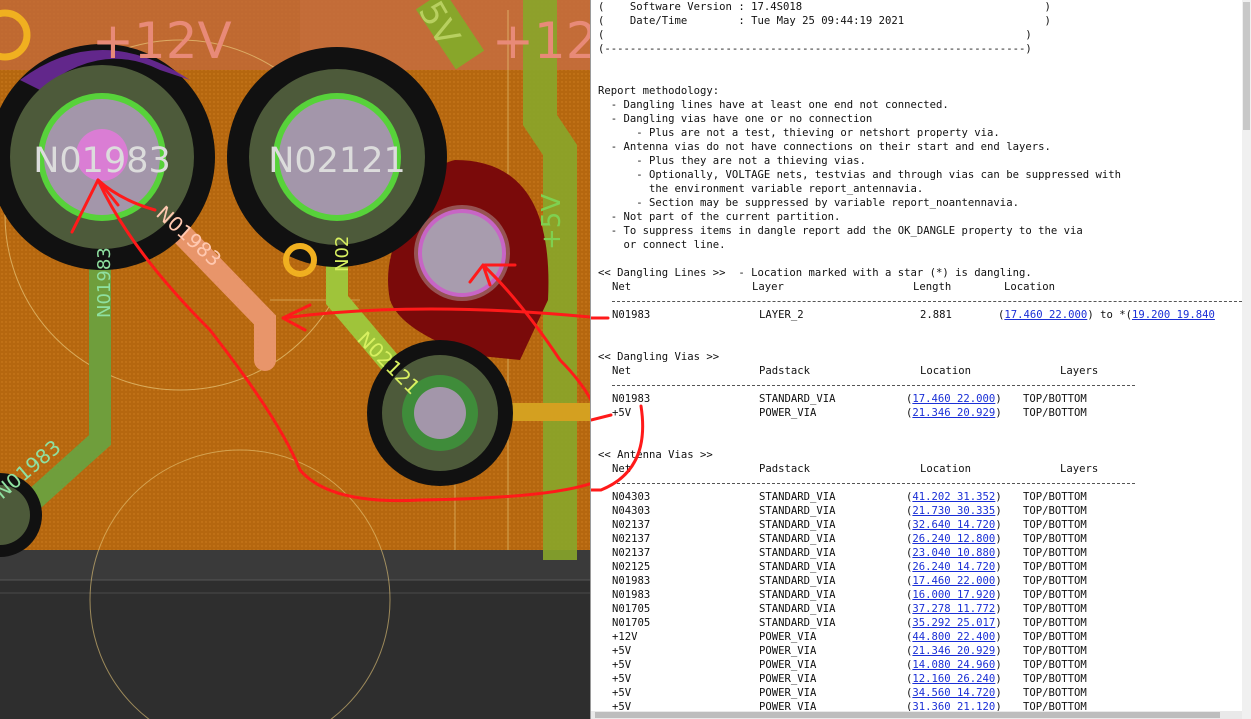 The width and height of the screenshot is (1251, 719). What do you see at coordinates (1173, 315) in the screenshot?
I see `dl-location-end-link: 19.200 19.840` at bounding box center [1173, 315].